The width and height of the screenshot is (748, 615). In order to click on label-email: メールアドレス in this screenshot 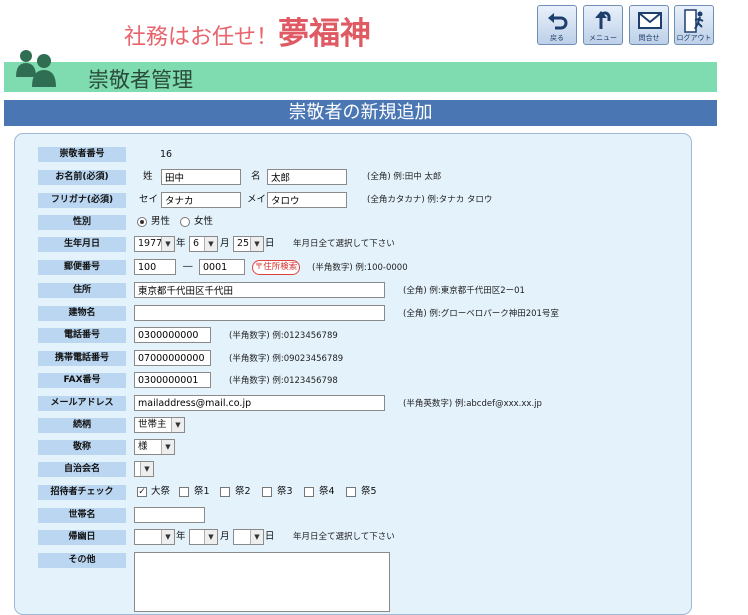, I will do `click(82, 403)`.